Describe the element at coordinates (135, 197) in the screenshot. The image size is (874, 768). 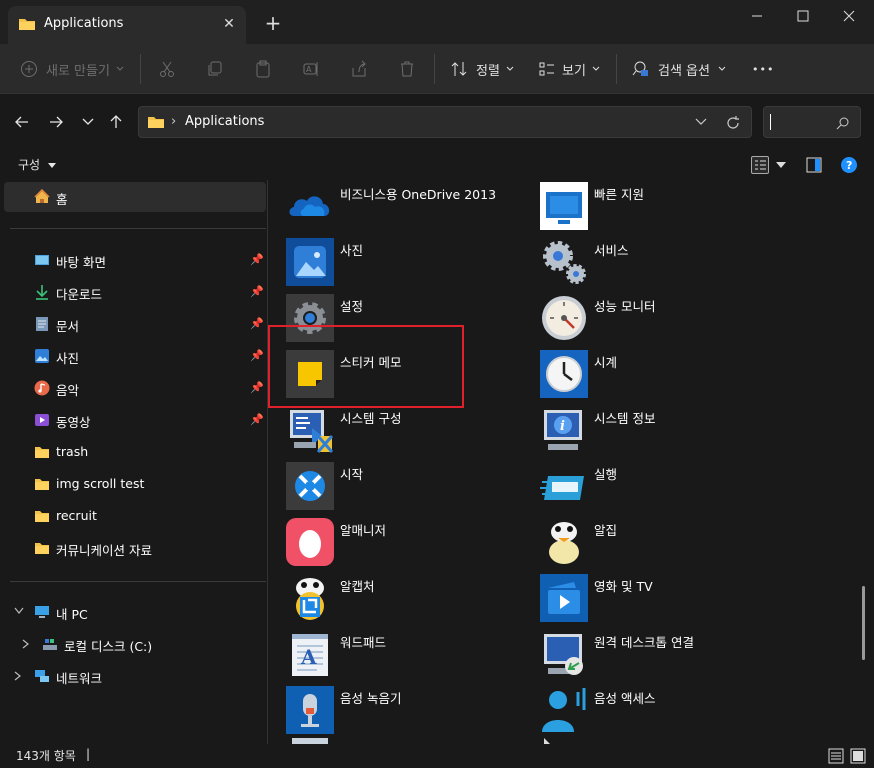
I see `sidebar-item-home: 홈` at that location.